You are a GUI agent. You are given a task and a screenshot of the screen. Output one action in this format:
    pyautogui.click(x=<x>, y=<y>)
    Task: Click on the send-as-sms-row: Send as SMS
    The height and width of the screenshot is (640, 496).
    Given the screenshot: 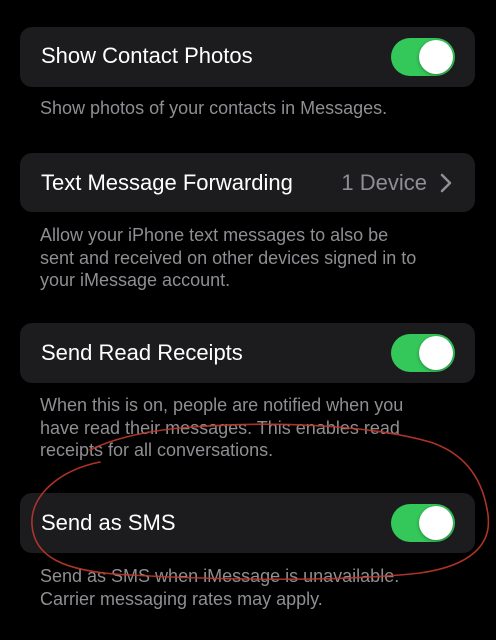 What is the action you would take?
    pyautogui.click(x=247, y=523)
    